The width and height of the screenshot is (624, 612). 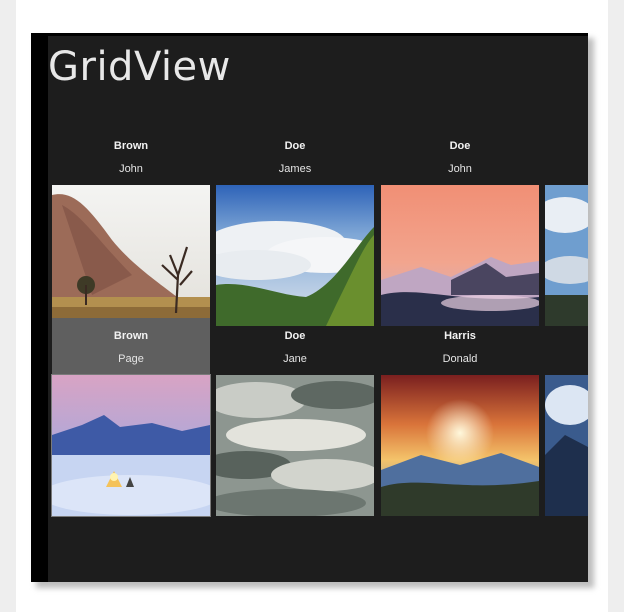 What do you see at coordinates (295, 445) in the screenshot?
I see `stormy-clouds-image` at bounding box center [295, 445].